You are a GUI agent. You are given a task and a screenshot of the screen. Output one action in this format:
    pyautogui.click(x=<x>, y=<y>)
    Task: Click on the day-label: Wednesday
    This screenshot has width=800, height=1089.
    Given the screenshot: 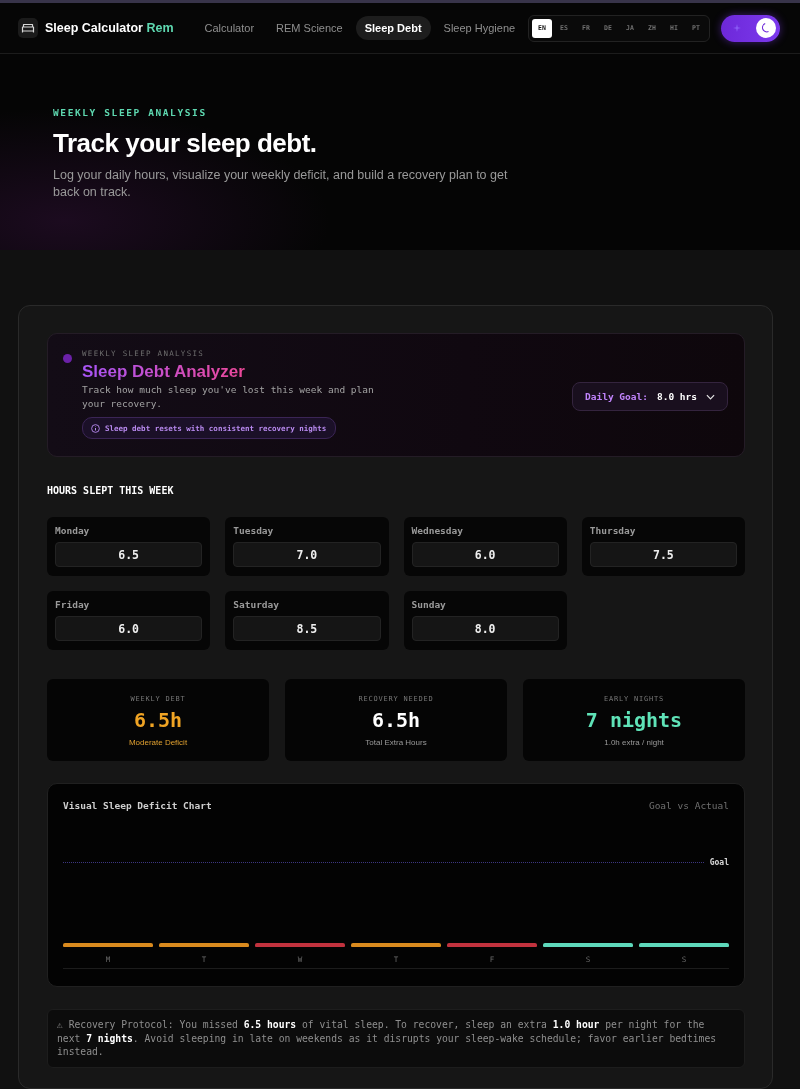 What is the action you would take?
    pyautogui.click(x=437, y=531)
    